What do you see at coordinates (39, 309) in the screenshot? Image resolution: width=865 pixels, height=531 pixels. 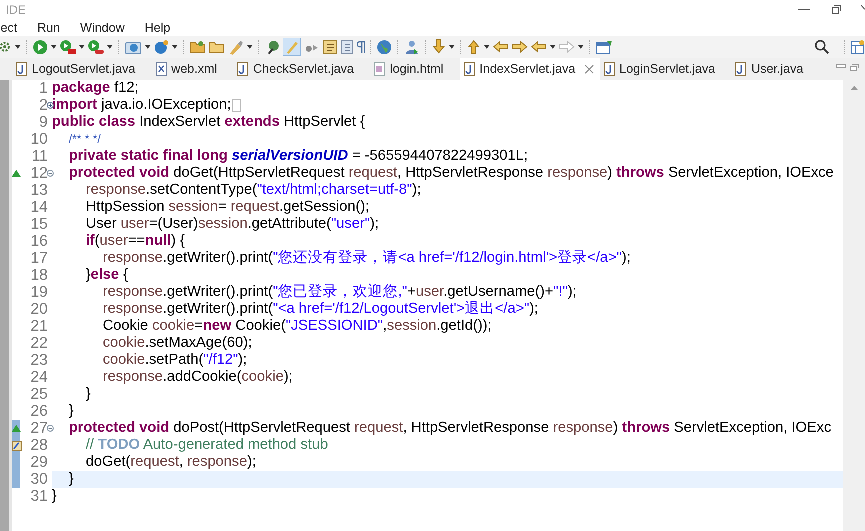 I see `line-number: 20` at bounding box center [39, 309].